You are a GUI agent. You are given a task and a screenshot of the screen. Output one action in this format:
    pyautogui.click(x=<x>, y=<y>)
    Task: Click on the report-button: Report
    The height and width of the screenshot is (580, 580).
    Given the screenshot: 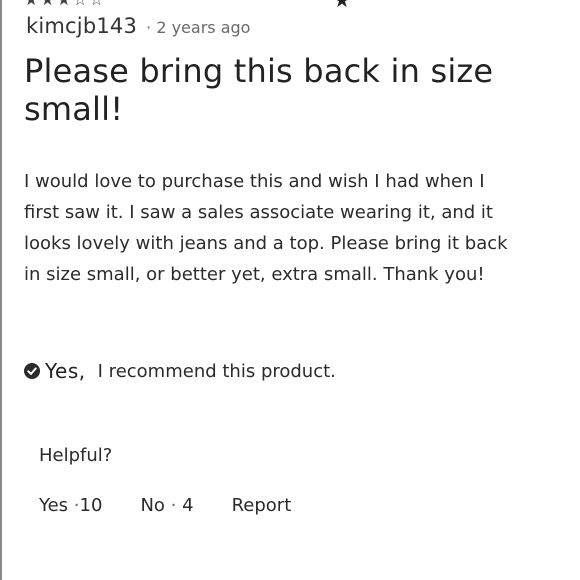 What is the action you would take?
    pyautogui.click(x=262, y=505)
    